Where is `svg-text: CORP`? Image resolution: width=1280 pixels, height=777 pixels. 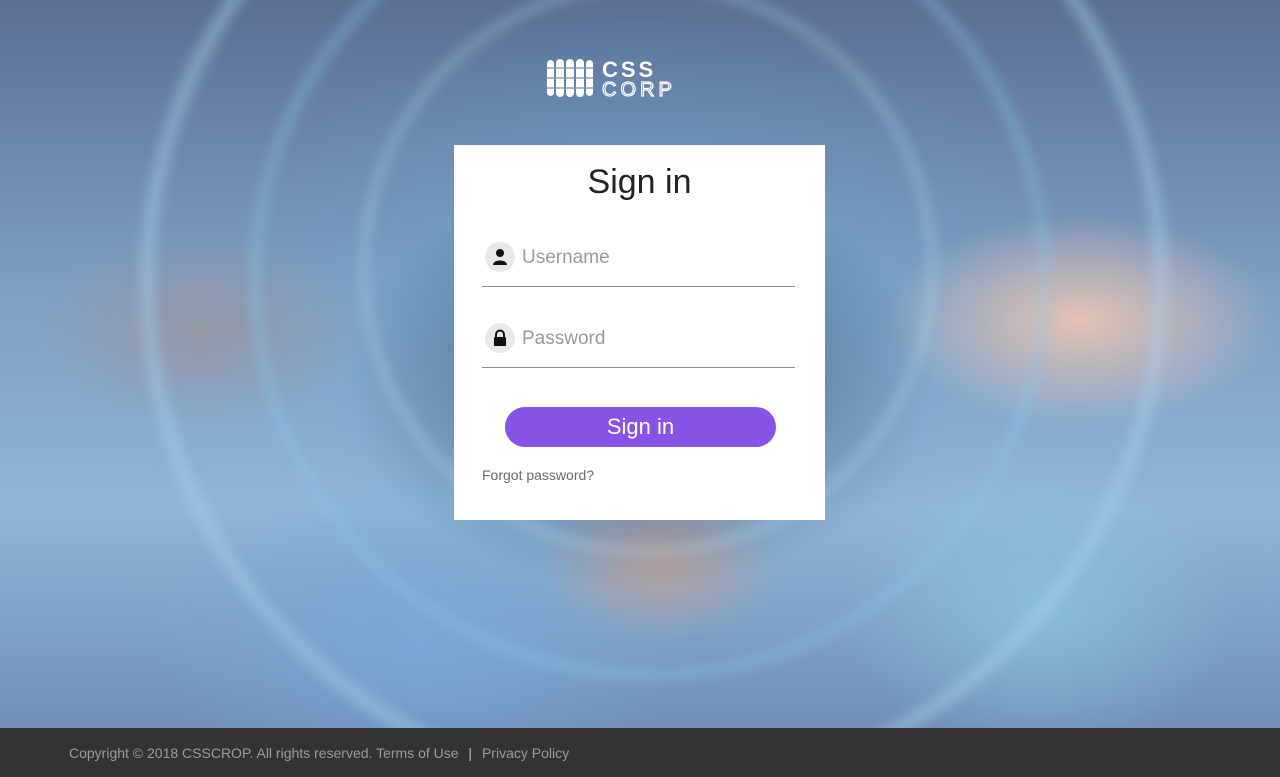 svg-text: CORP is located at coordinates (639, 88).